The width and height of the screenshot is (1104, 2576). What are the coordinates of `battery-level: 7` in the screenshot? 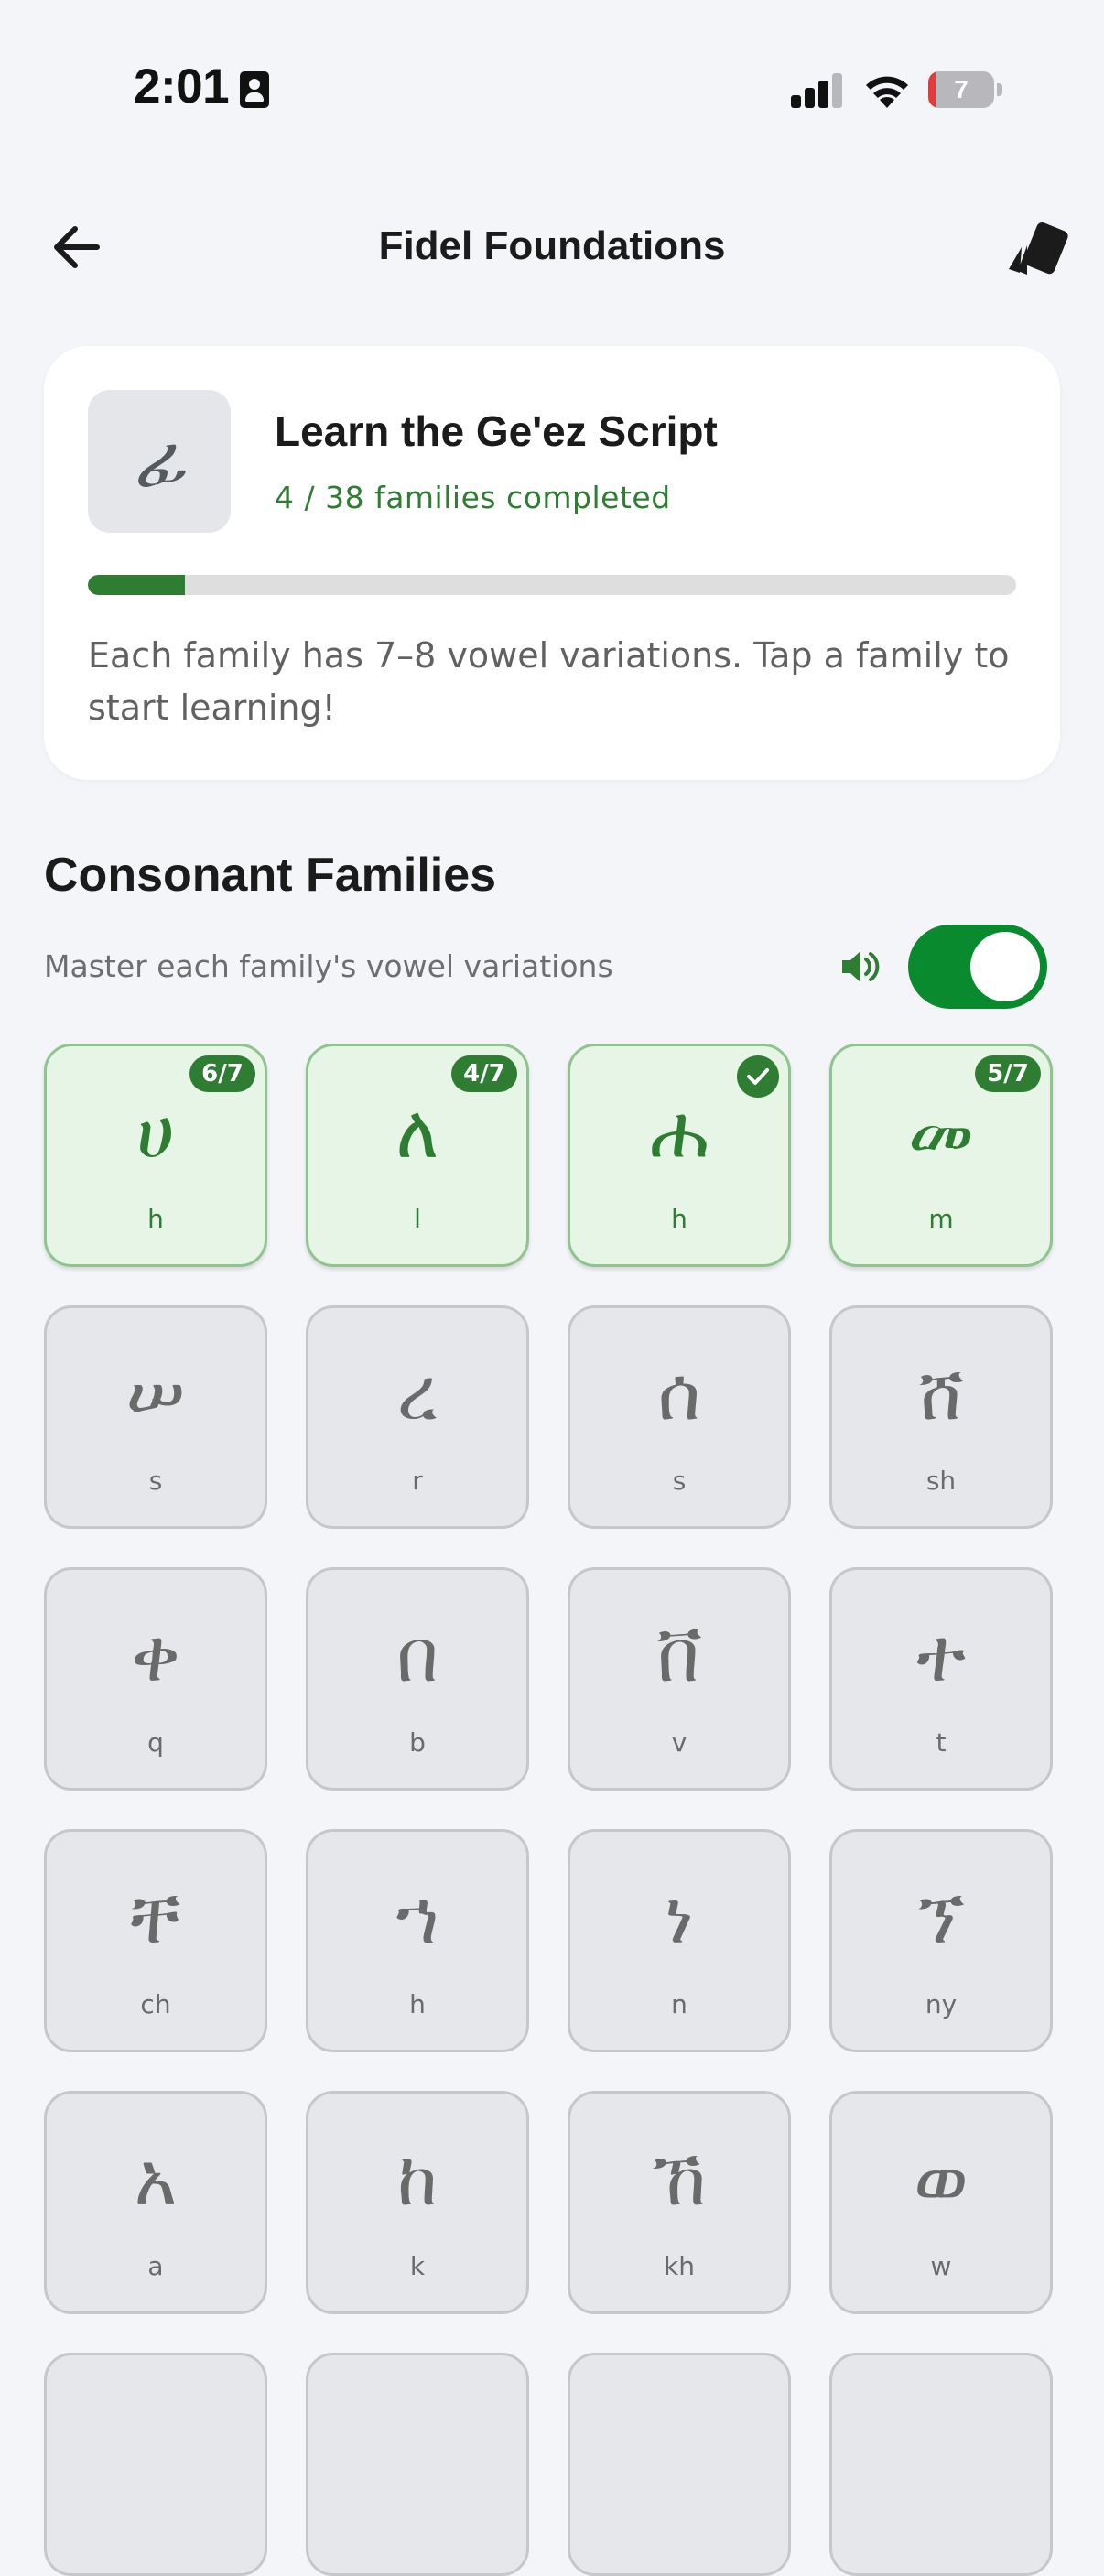 It's located at (961, 89).